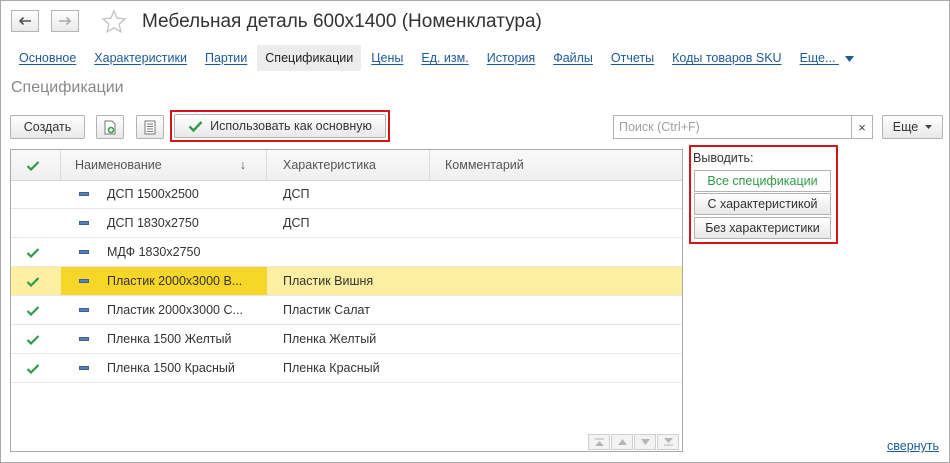 The image size is (950, 463). Describe the element at coordinates (387, 58) in the screenshot. I see `tab-ceny: Цены` at that location.